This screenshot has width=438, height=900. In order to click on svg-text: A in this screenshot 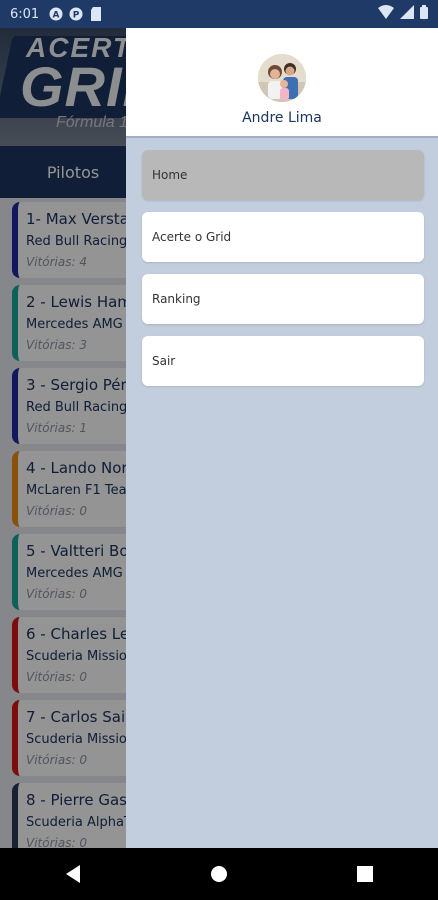, I will do `click(56, 16)`.